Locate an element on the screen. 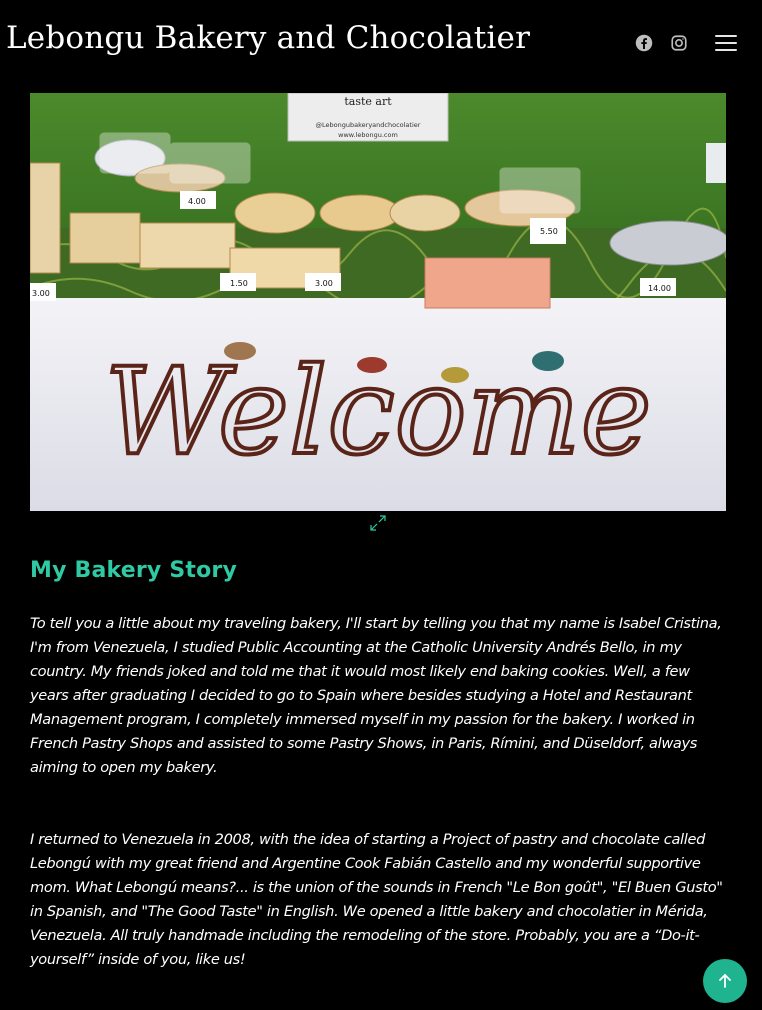 The image size is (762, 1010). instagram-icon is located at coordinates (679, 43).